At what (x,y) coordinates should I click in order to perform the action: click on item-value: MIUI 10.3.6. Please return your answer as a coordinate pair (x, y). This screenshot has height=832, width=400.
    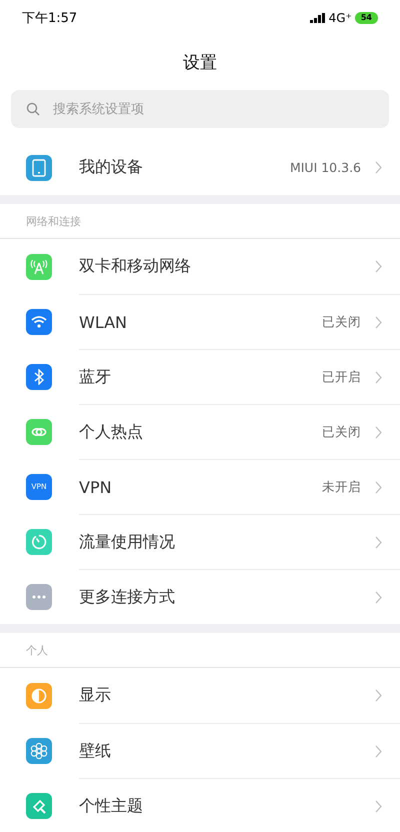
    Looking at the image, I should click on (325, 167).